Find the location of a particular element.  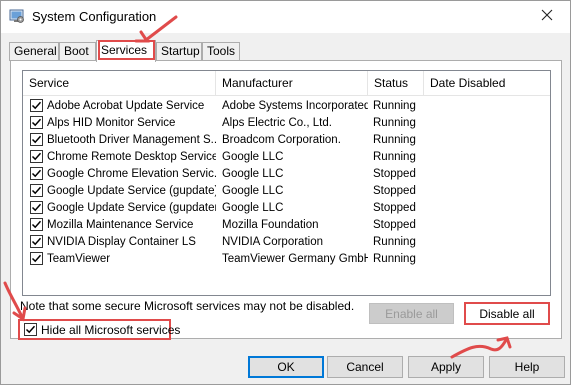

service-name: NVIDIA Display Container LS is located at coordinates (121, 241).